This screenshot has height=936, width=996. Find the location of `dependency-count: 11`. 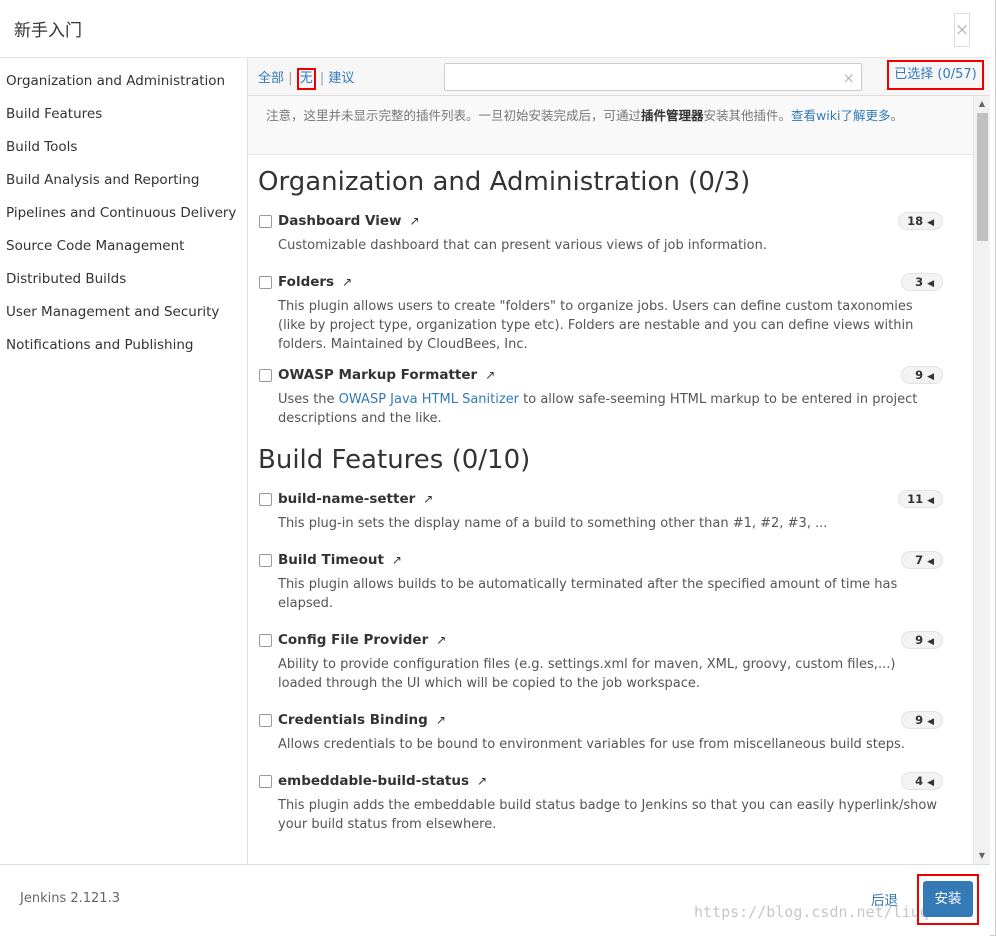

dependency-count: 11 is located at coordinates (915, 499).